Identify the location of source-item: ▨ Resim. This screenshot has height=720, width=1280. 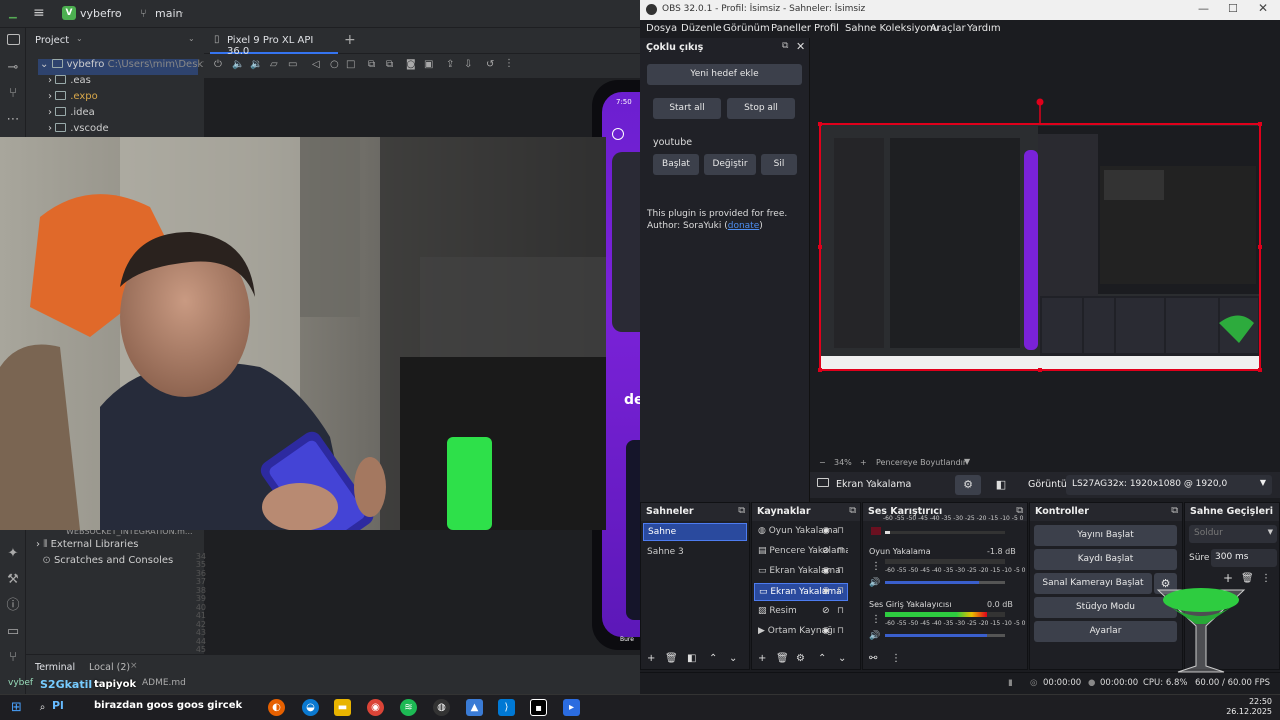
(801, 612).